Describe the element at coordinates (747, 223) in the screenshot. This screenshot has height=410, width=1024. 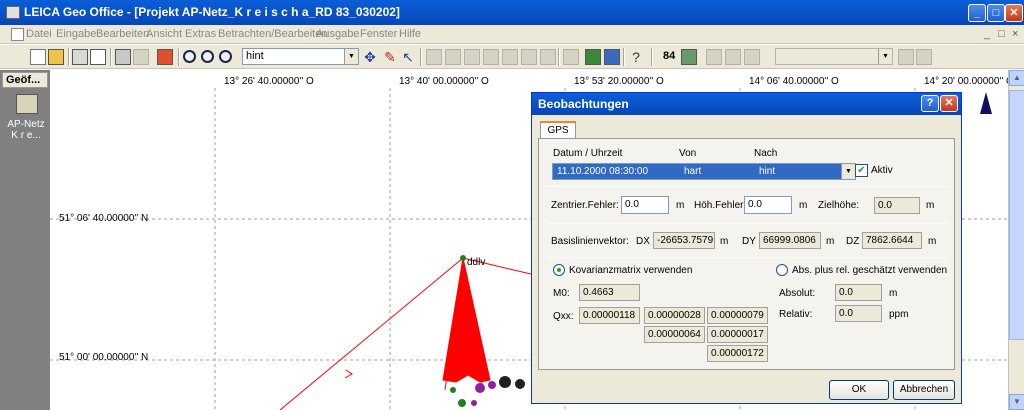
I see `divider` at that location.